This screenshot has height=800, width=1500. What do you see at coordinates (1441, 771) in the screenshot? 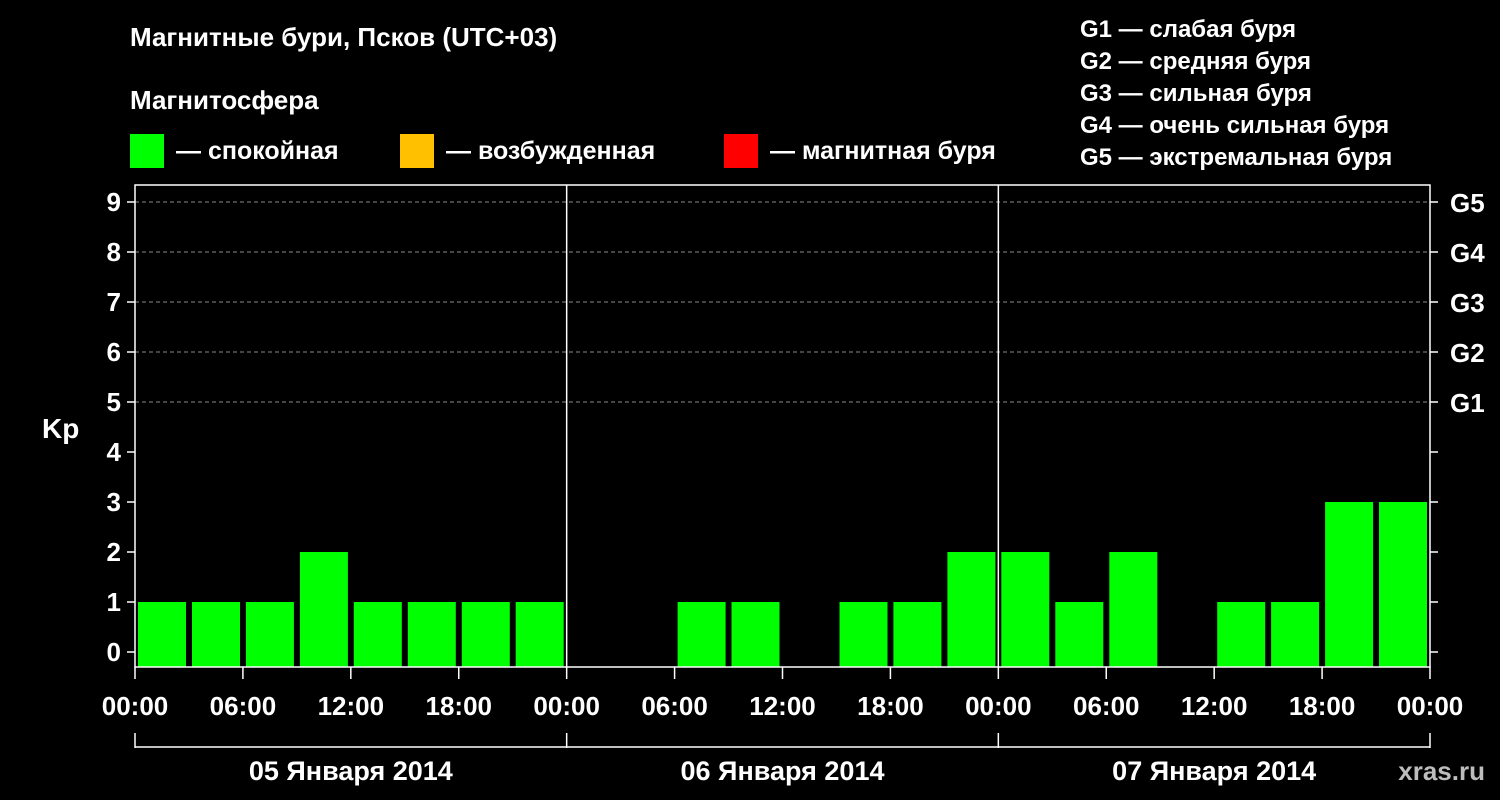
I see `watermark: xras.ru` at bounding box center [1441, 771].